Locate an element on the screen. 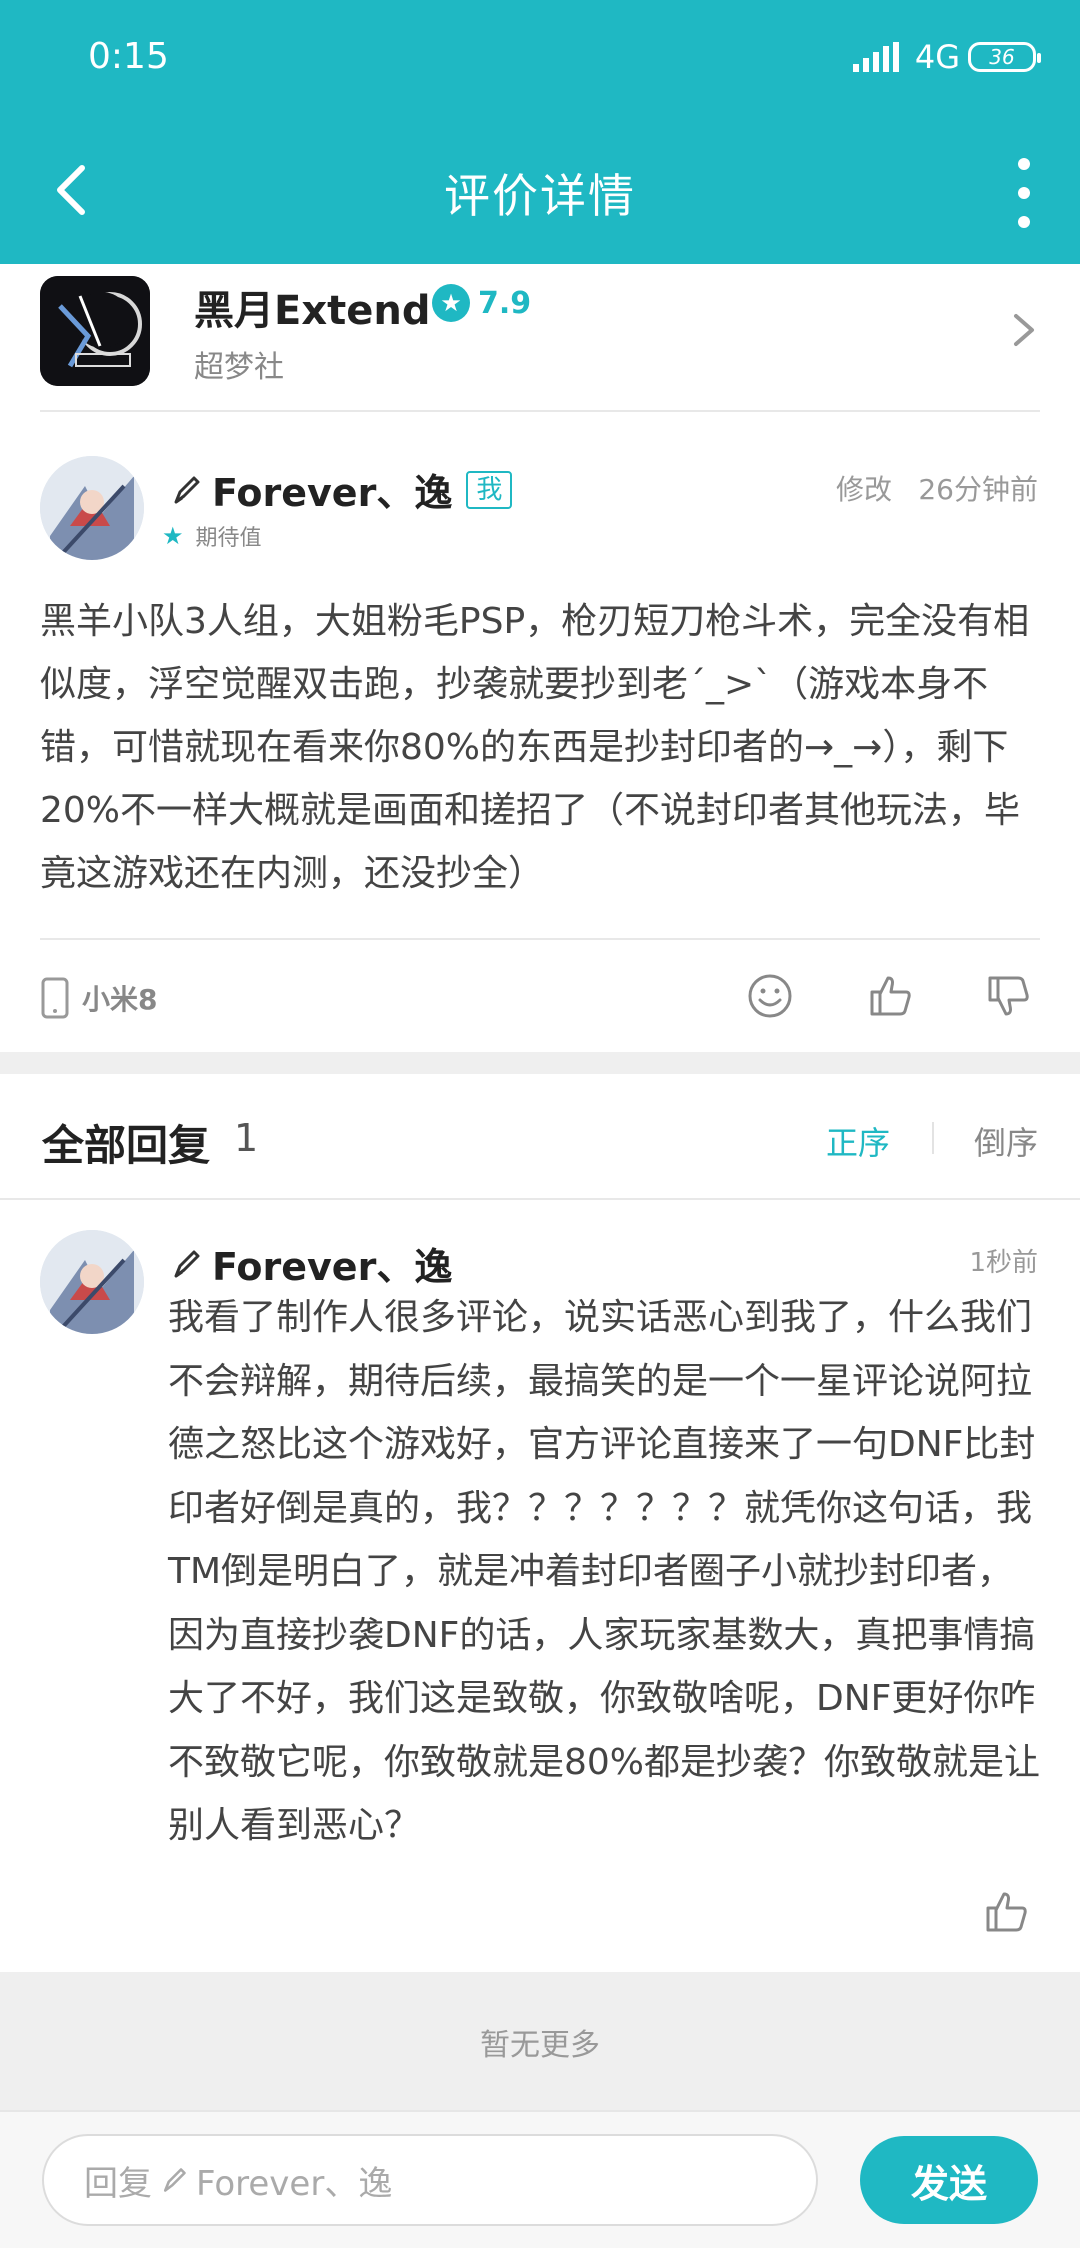  no-more-label: 暂无更多 is located at coordinates (540, 2045).